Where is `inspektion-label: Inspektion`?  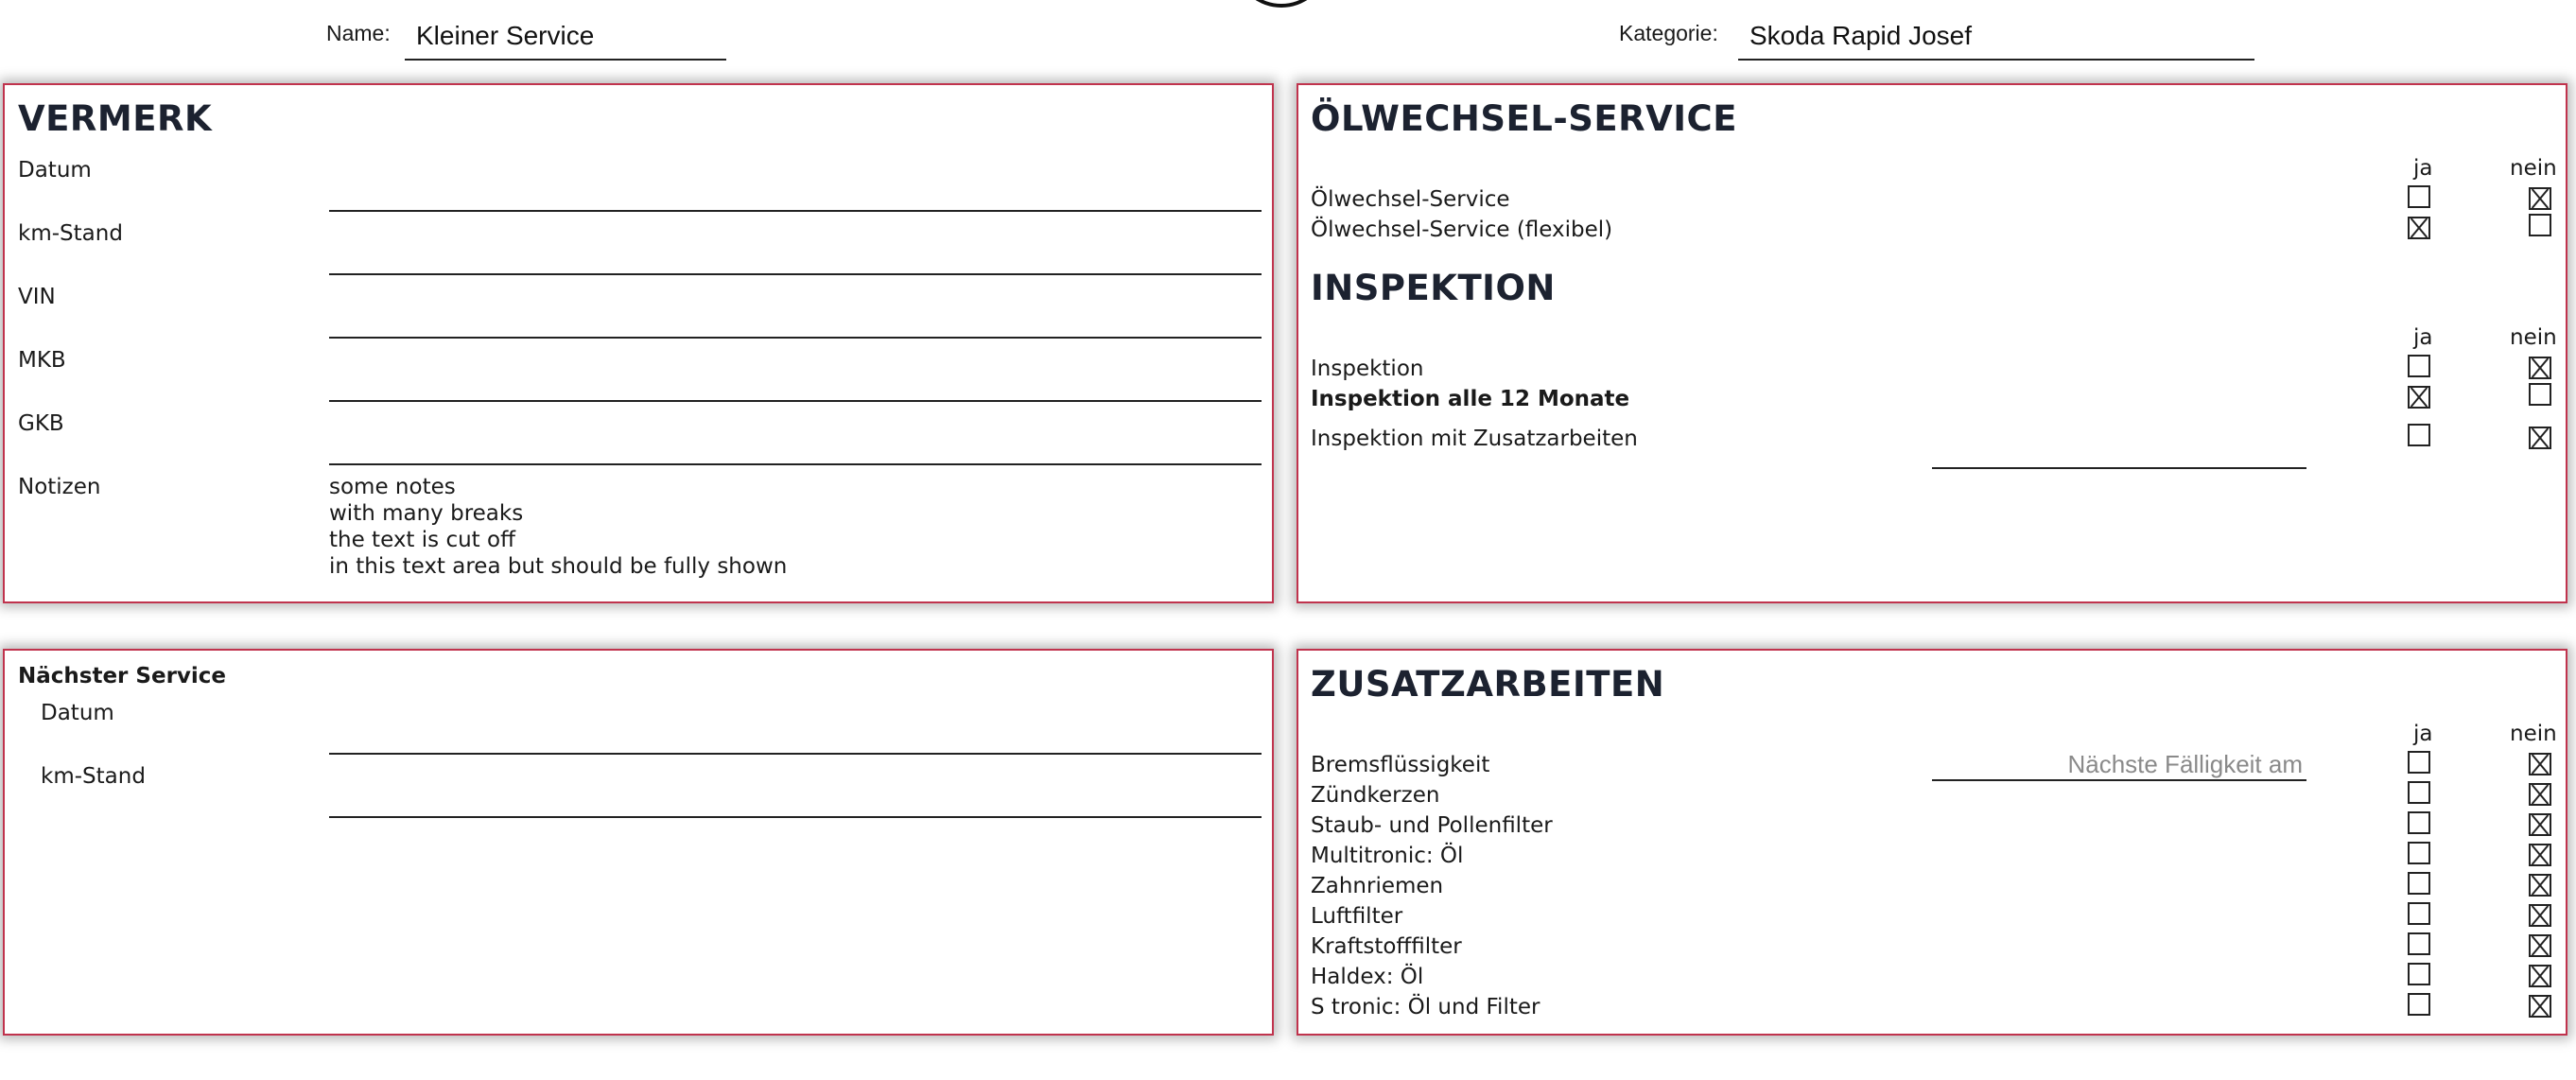
inspektion-label: Inspektion is located at coordinates (1367, 369).